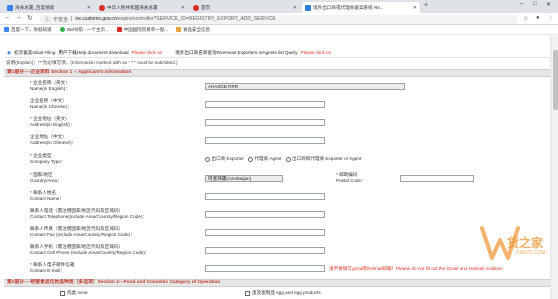 Image resolution: width=558 pixels, height=299 pixels. Describe the element at coordinates (308, 7) in the screenshot. I see `registry-favicon-icon` at that location.